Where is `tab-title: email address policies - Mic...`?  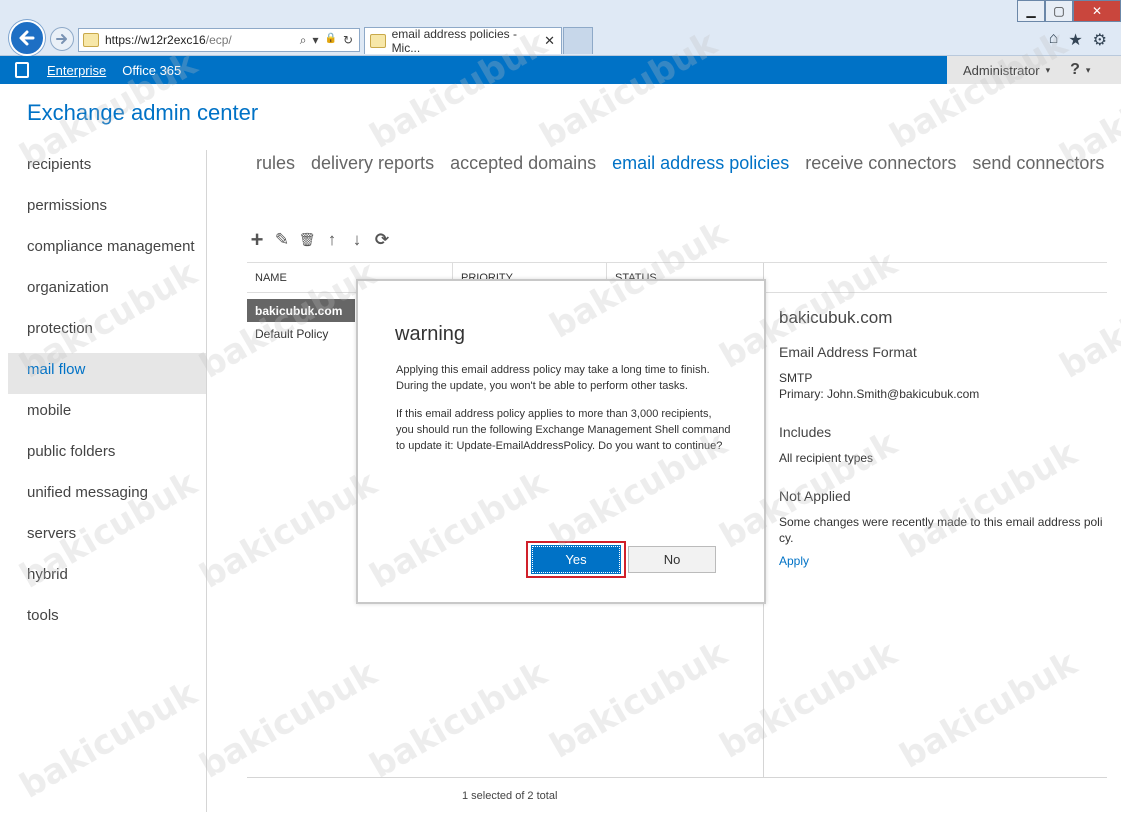
tab-title: email address policies - Mic... is located at coordinates (454, 41).